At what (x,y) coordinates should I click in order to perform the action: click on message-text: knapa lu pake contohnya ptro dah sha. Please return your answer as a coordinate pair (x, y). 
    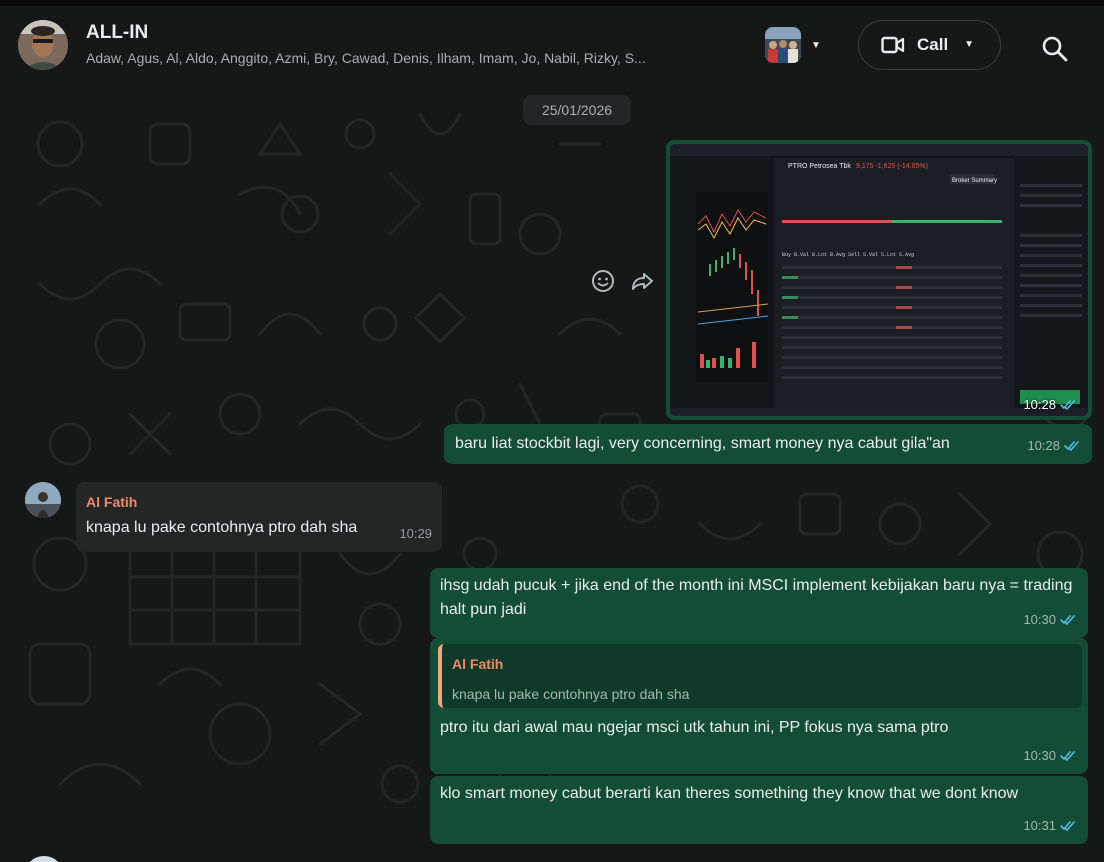
    Looking at the image, I should click on (222, 527).